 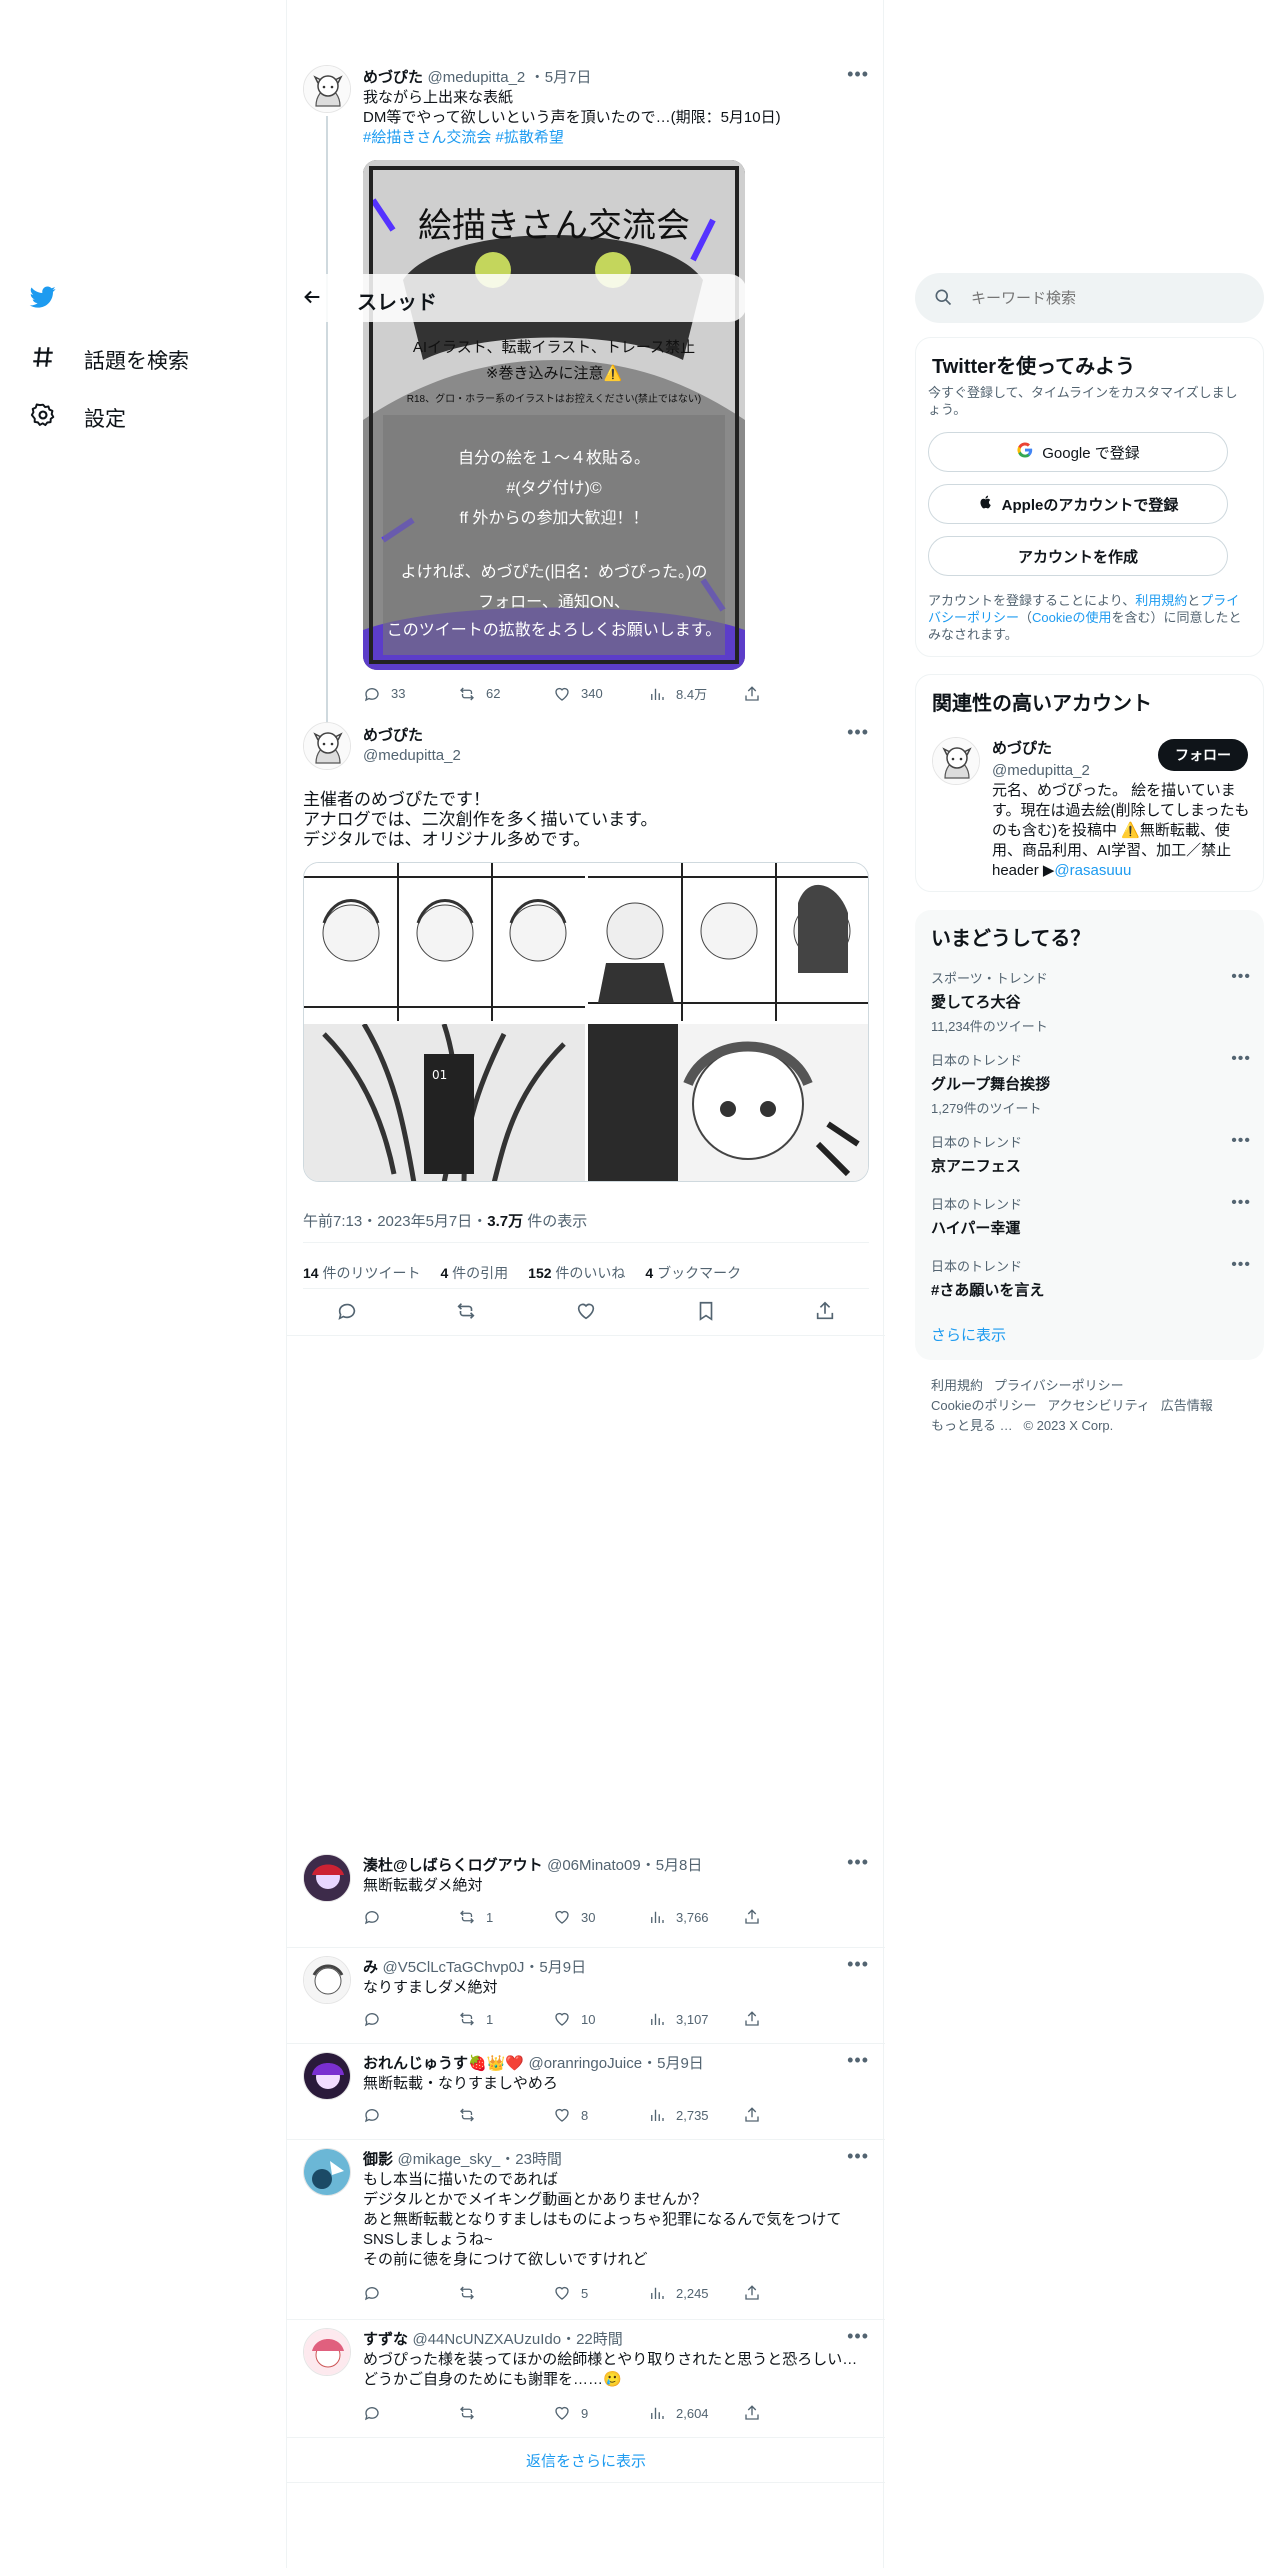 I want to click on trend-item: 日本のトレンド ハイパー幸運 •••, so click(x=1091, y=1216).